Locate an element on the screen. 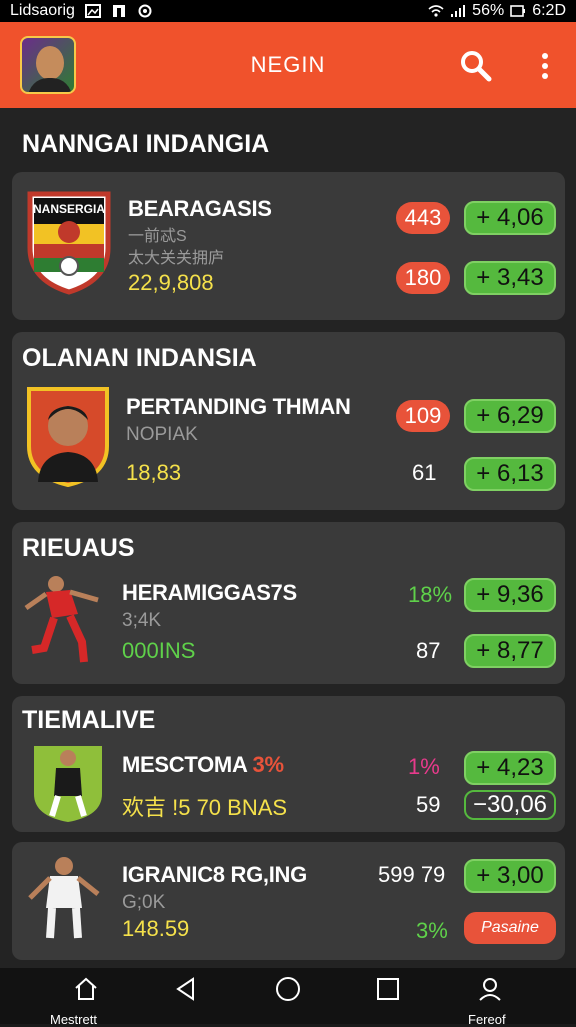  battery-icon is located at coordinates (518, 11).